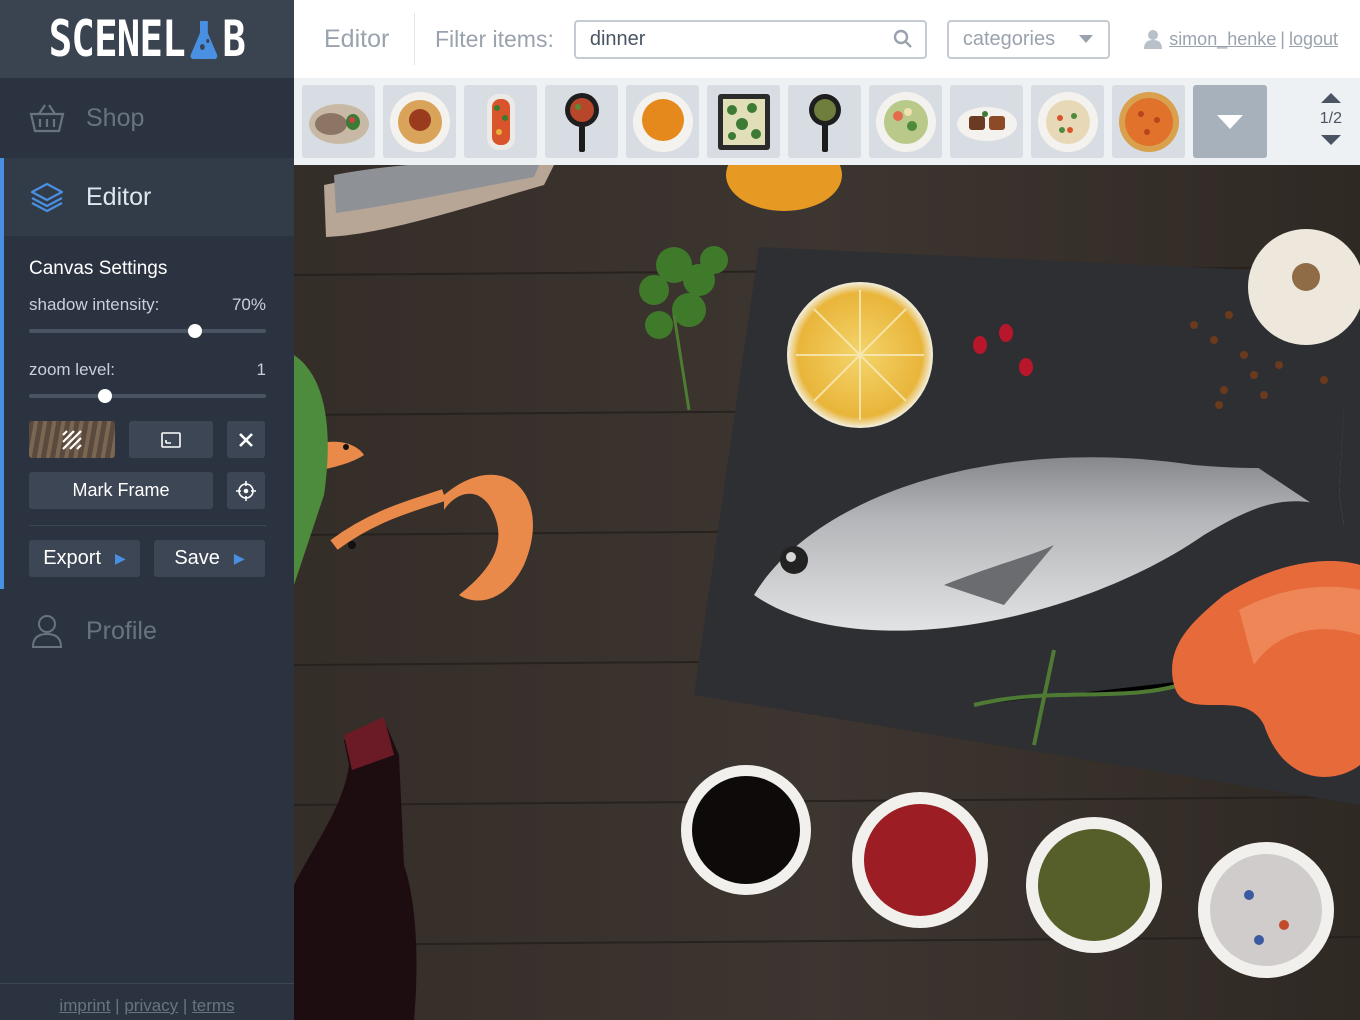  Describe the element at coordinates (147, 525) in the screenshot. I see `panel-divider` at that location.